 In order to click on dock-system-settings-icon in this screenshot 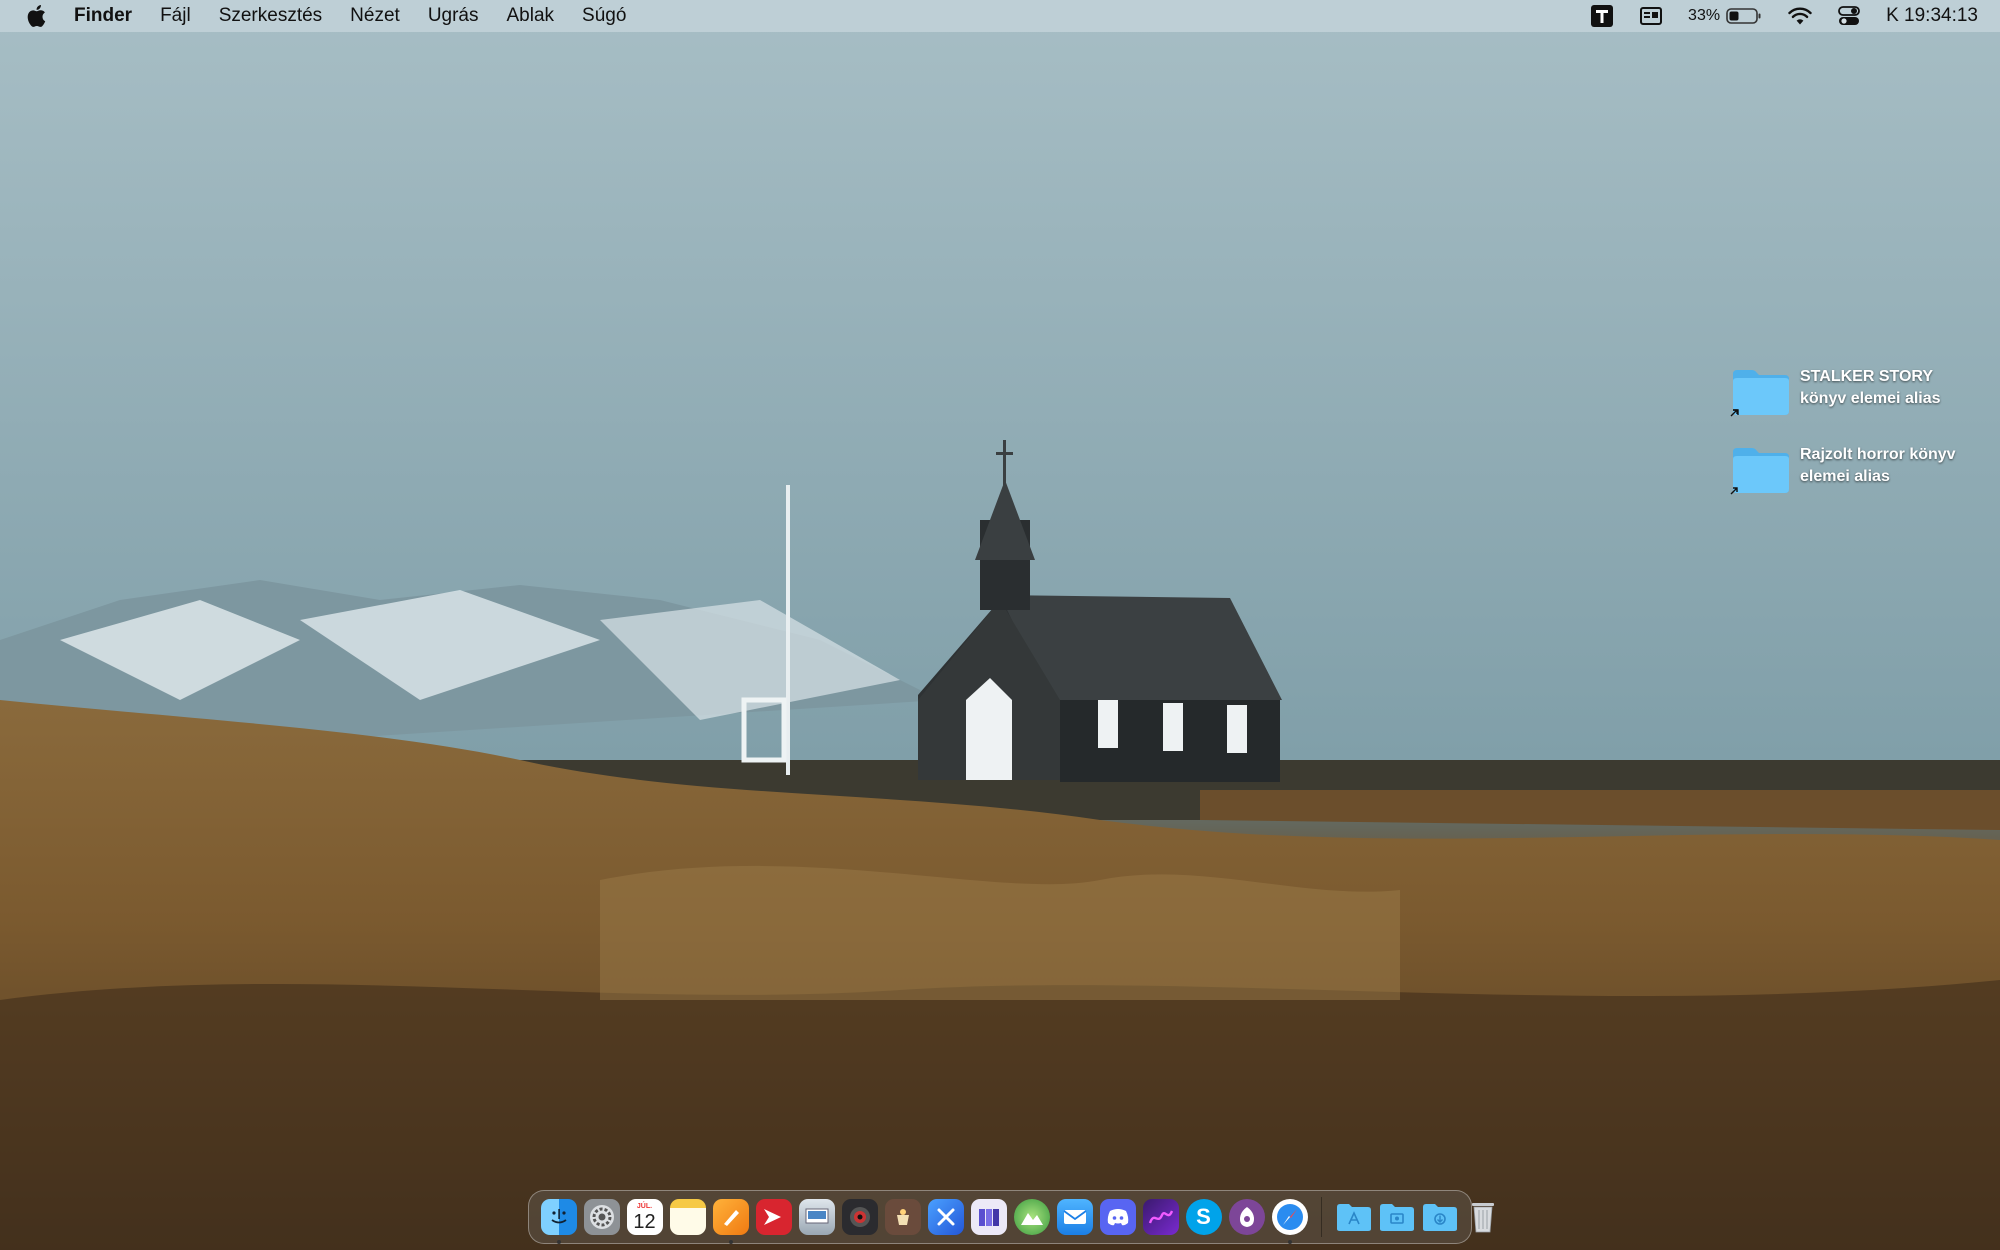, I will do `click(601, 1217)`.